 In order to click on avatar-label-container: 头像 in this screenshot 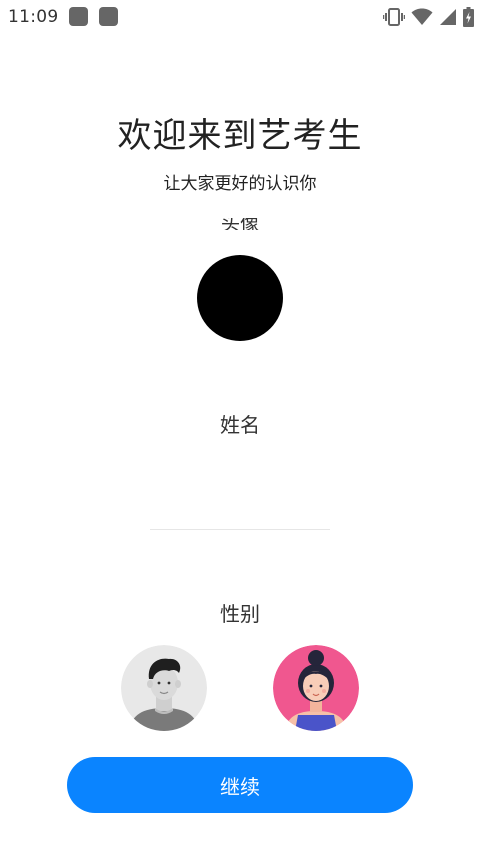, I will do `click(240, 224)`.